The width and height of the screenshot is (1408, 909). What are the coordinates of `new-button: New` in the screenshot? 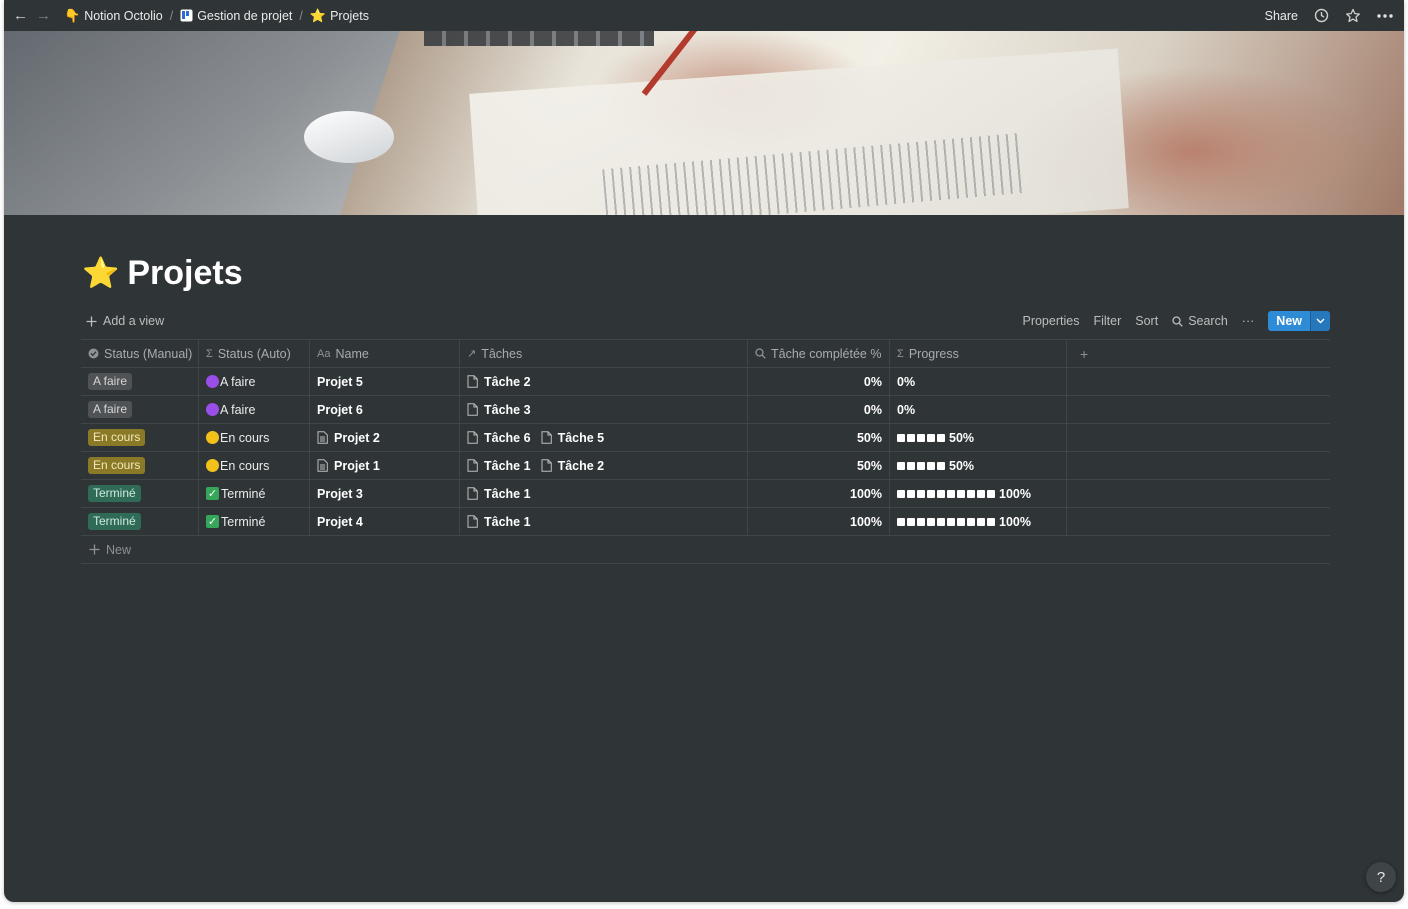 It's located at (1289, 321).